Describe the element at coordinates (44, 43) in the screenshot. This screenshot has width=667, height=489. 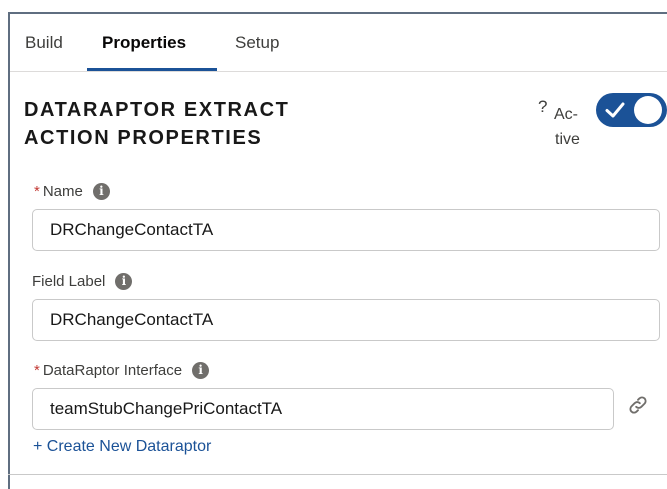
I see `tab-build: Build` at that location.